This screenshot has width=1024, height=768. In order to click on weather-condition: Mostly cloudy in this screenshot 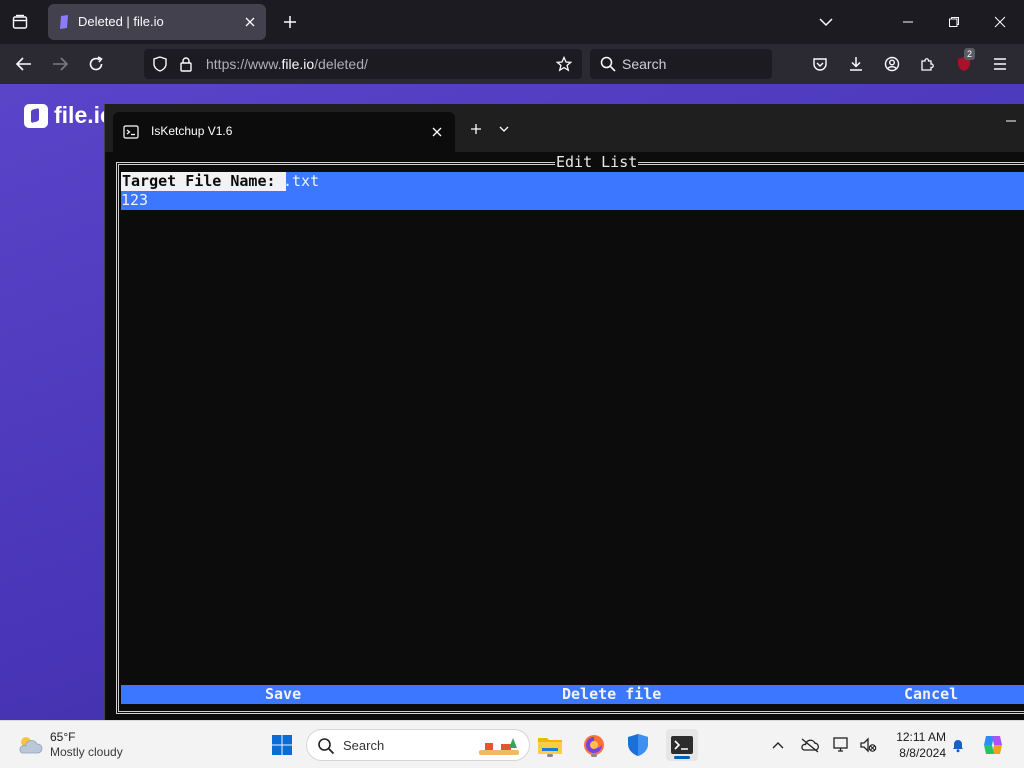, I will do `click(86, 752)`.